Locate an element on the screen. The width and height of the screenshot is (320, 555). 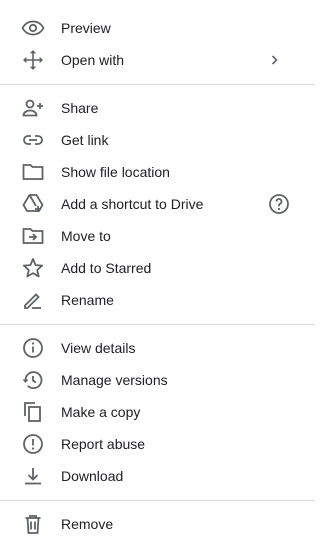
menu-item-label: Share is located at coordinates (80, 108).